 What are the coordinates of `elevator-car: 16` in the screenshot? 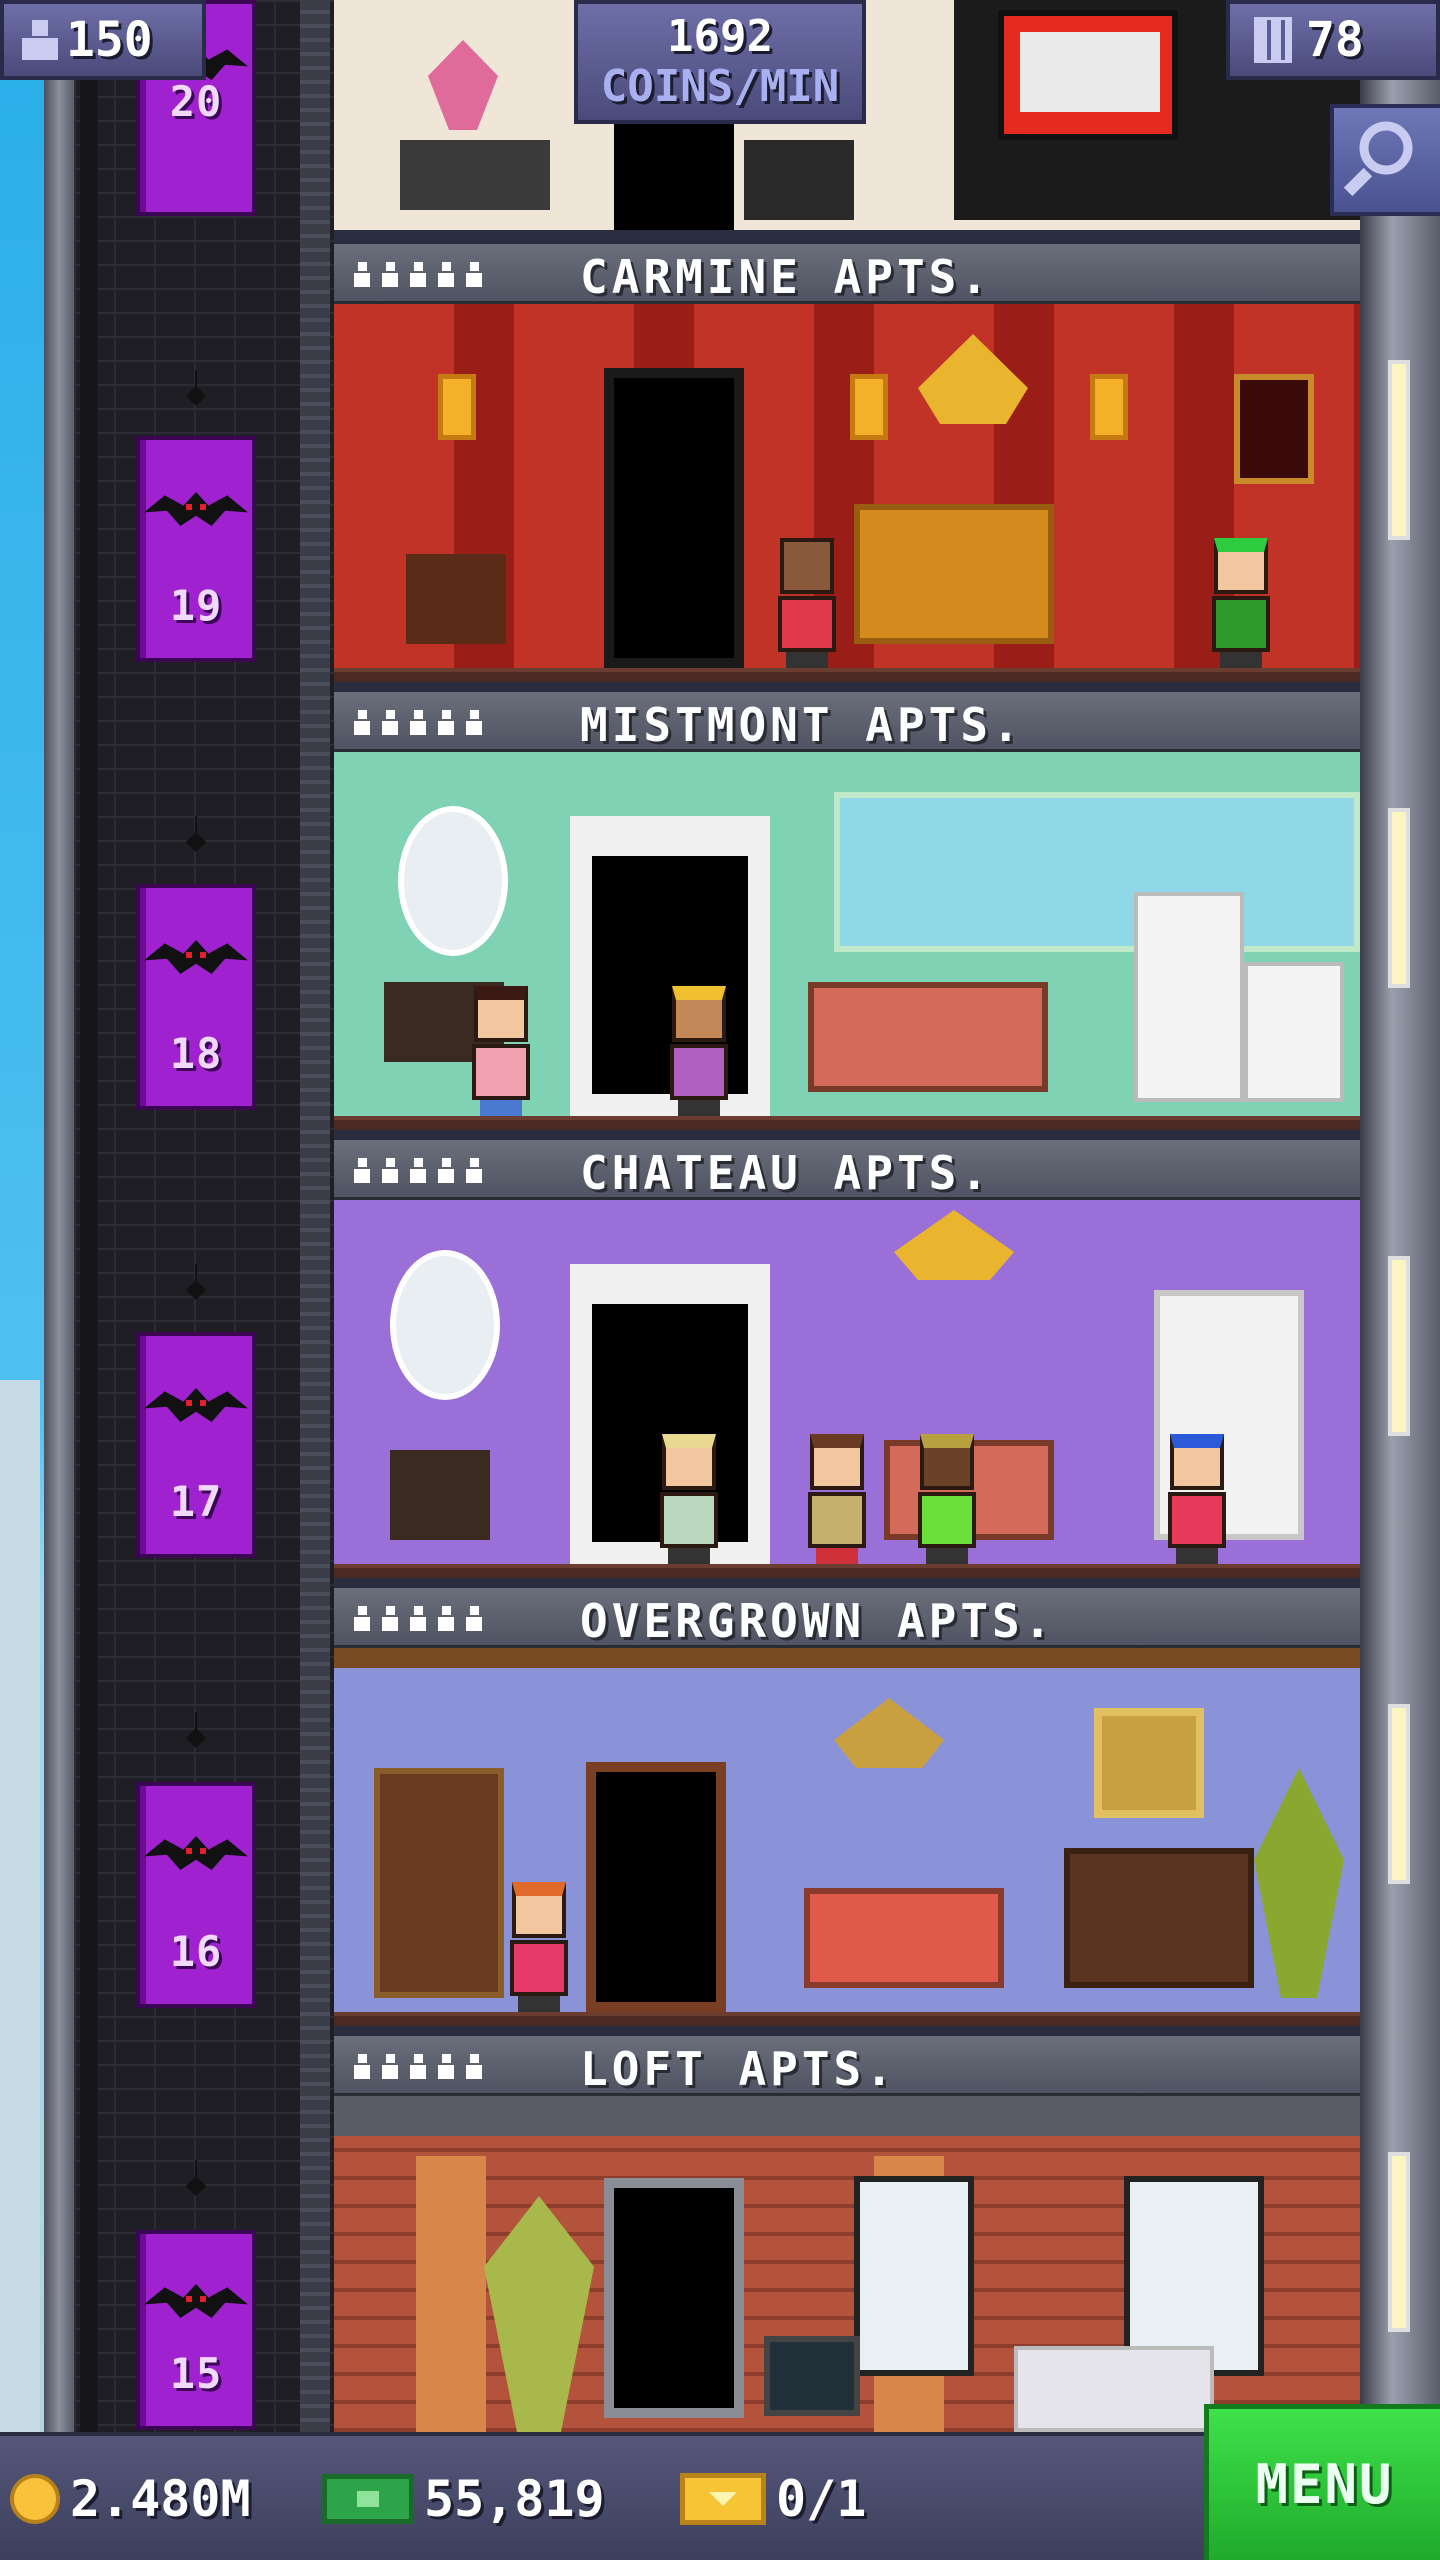 It's located at (196, 1895).